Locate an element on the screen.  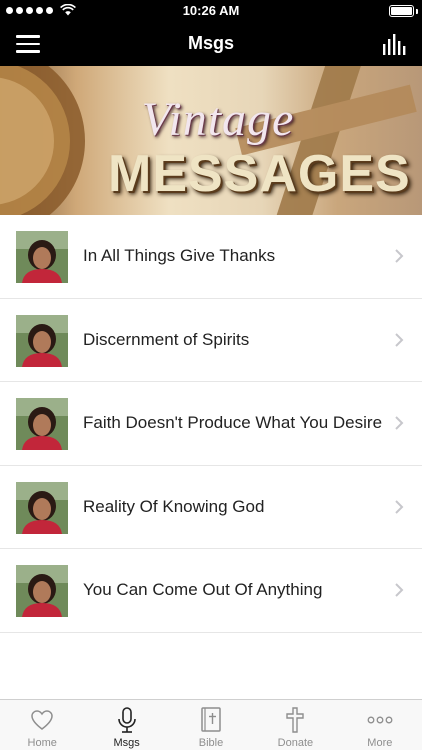
message-row: You Can Come Out Of Anything is located at coordinates (211, 591).